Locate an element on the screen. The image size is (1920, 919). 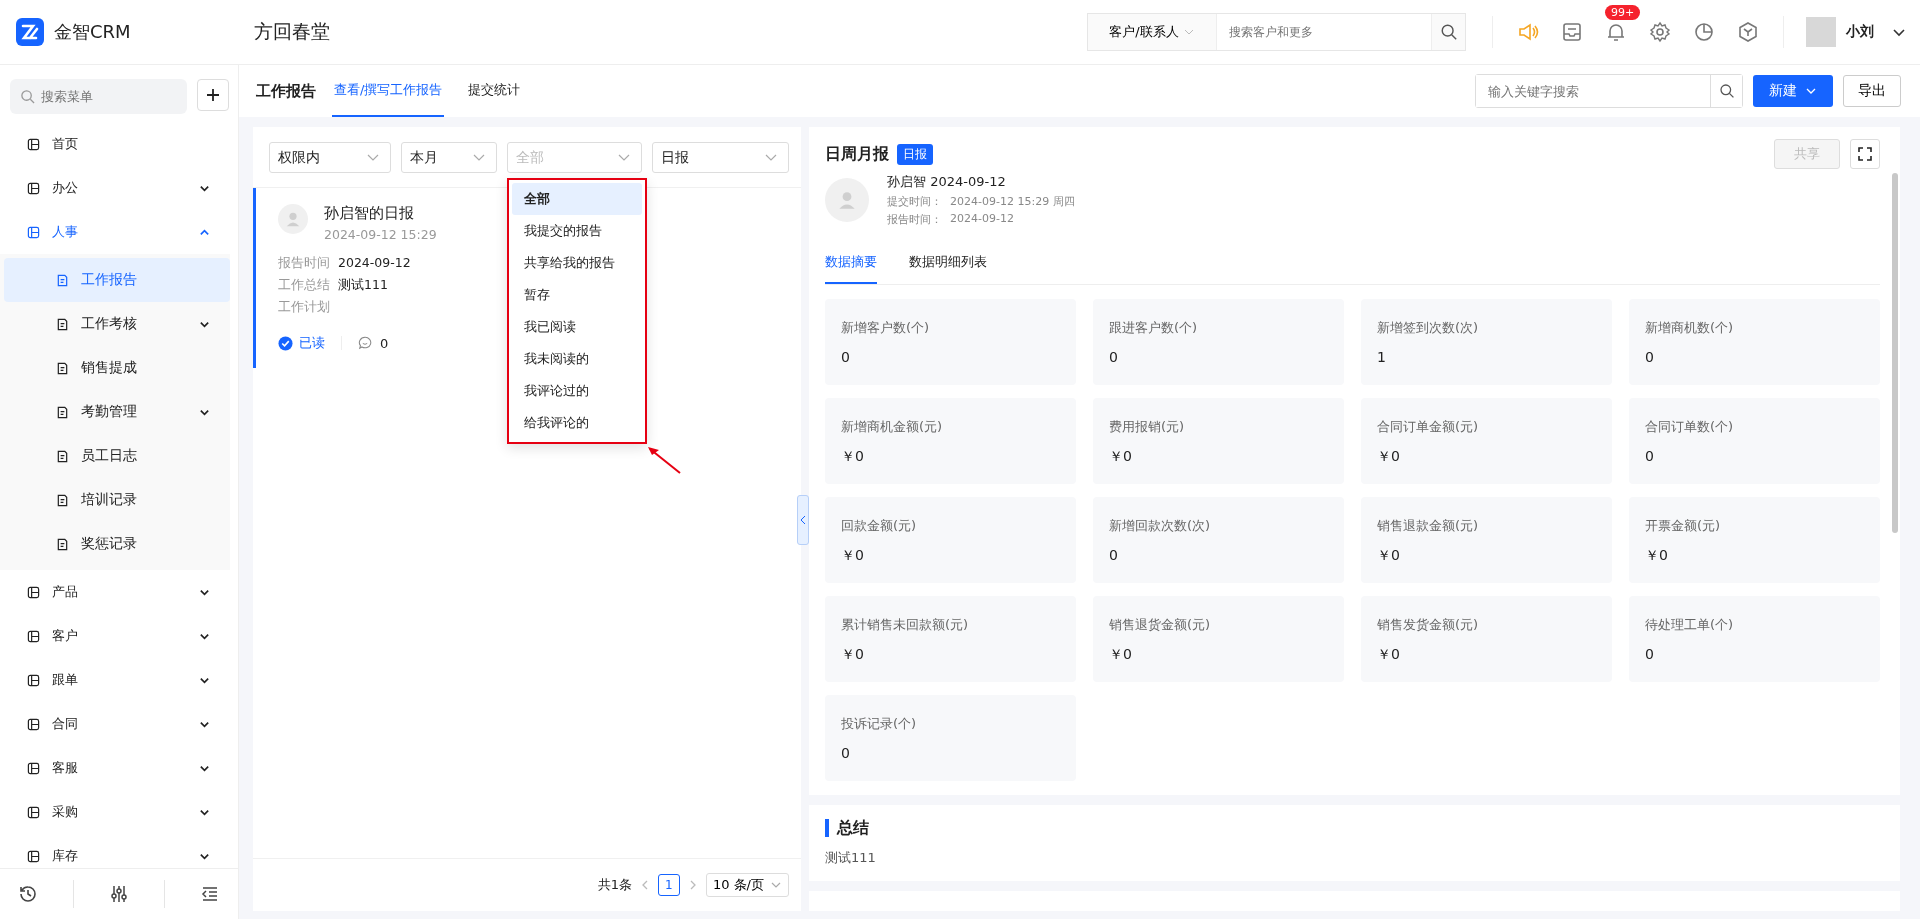
add-button is located at coordinates (213, 95).